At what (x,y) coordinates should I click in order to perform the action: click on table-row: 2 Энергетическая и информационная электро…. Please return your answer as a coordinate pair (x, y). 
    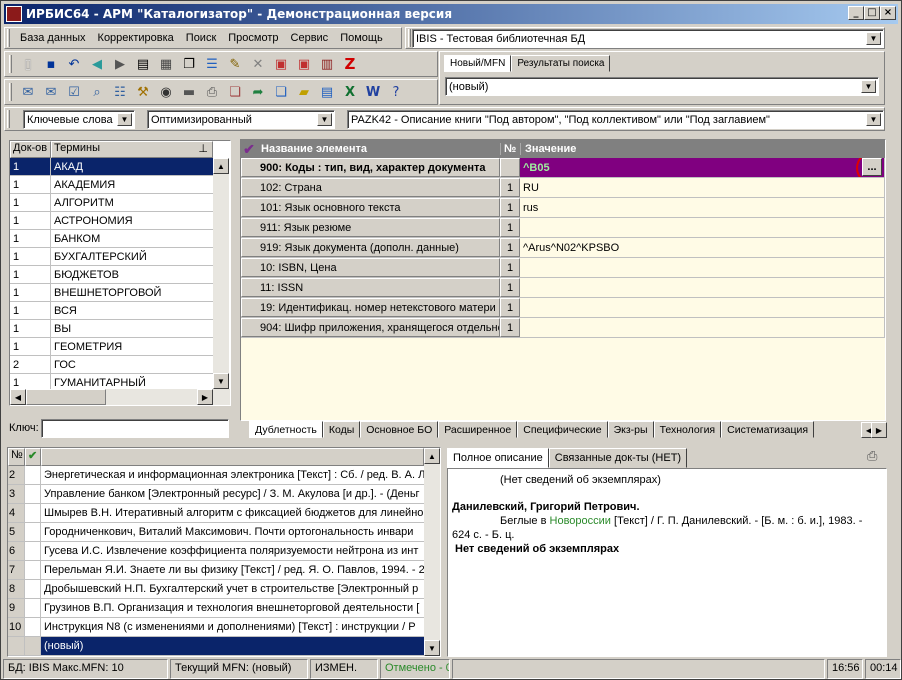
    Looking at the image, I should click on (216, 475).